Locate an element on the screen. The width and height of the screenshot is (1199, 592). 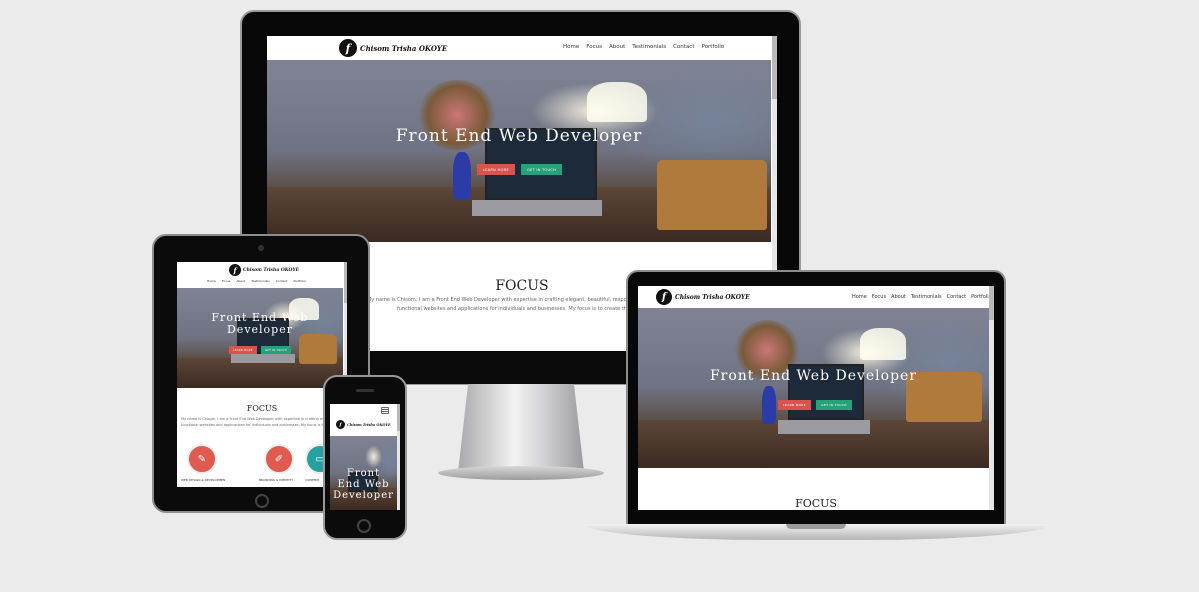
phone-logo: f Chisom Trisha OKOYE is located at coordinates (363, 424).